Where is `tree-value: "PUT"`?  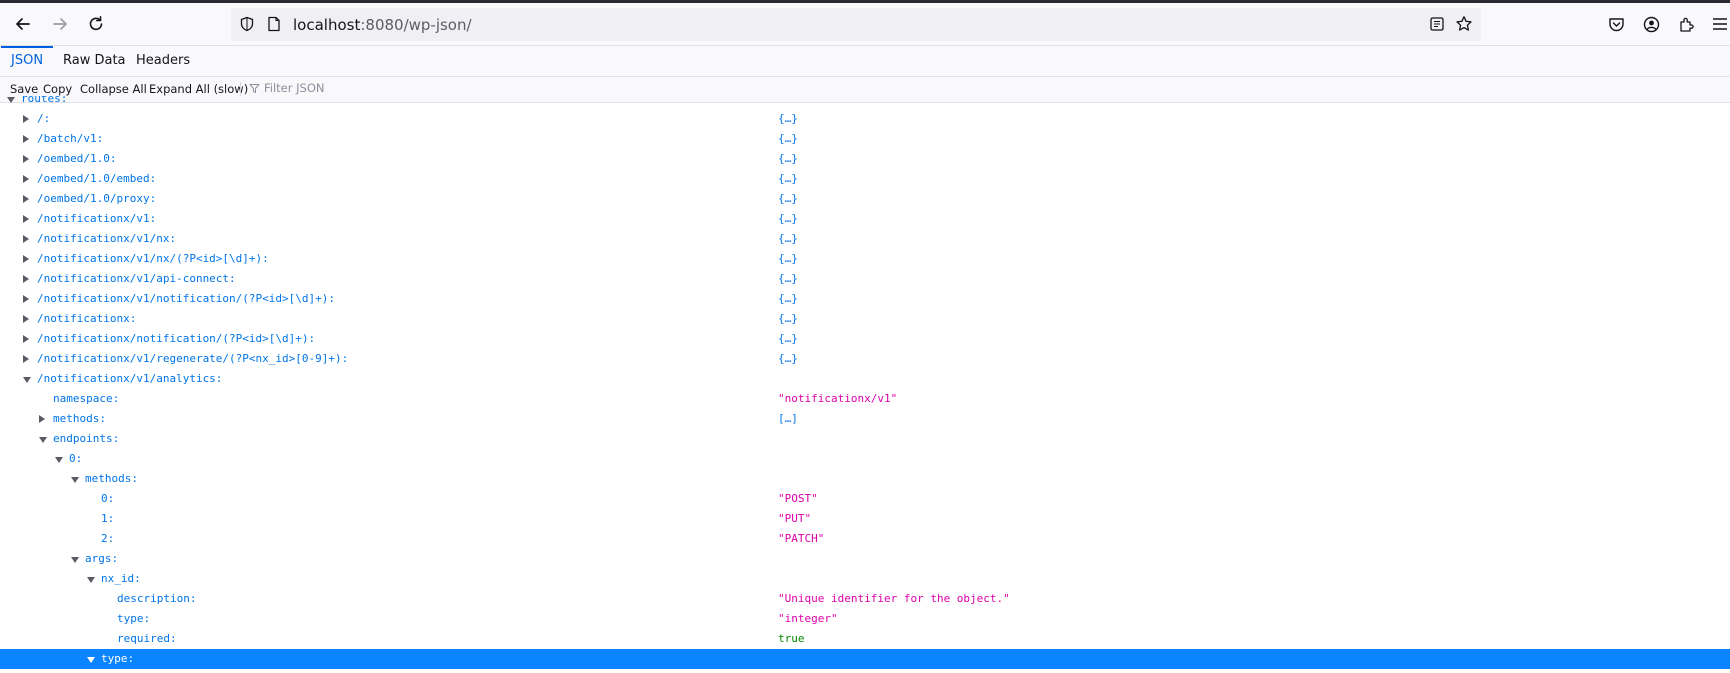 tree-value: "PUT" is located at coordinates (795, 518).